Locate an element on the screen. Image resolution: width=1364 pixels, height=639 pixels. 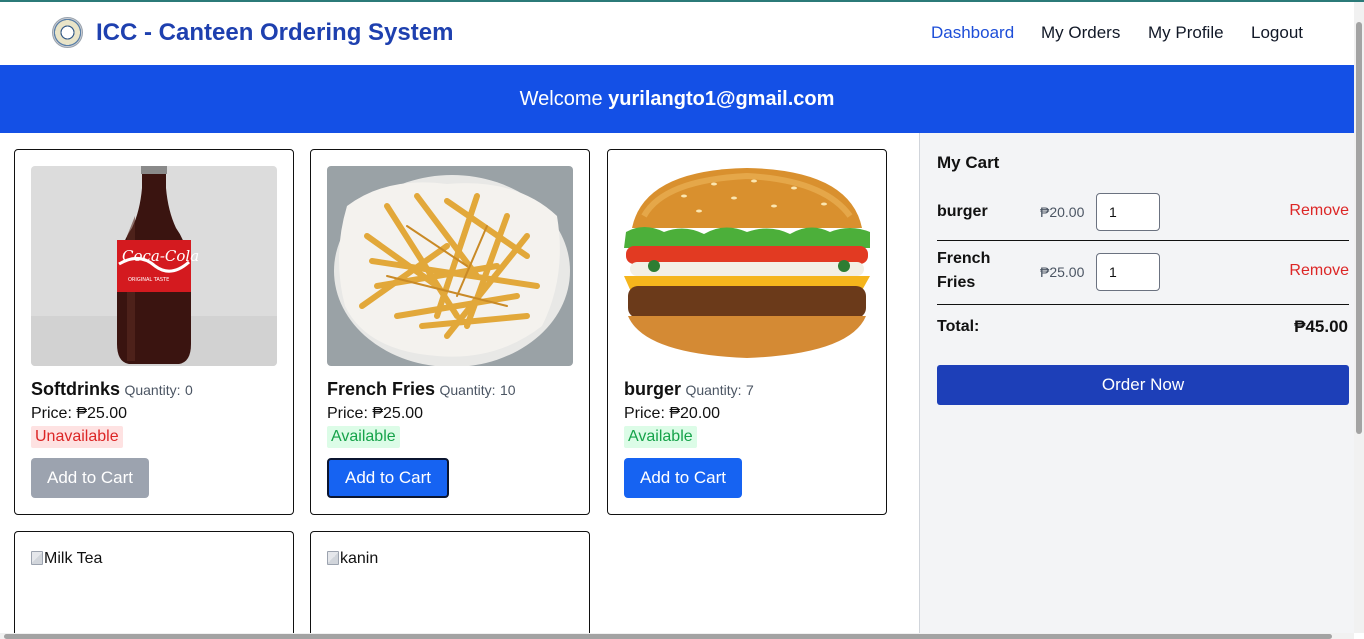
burger-image is located at coordinates (747, 266).